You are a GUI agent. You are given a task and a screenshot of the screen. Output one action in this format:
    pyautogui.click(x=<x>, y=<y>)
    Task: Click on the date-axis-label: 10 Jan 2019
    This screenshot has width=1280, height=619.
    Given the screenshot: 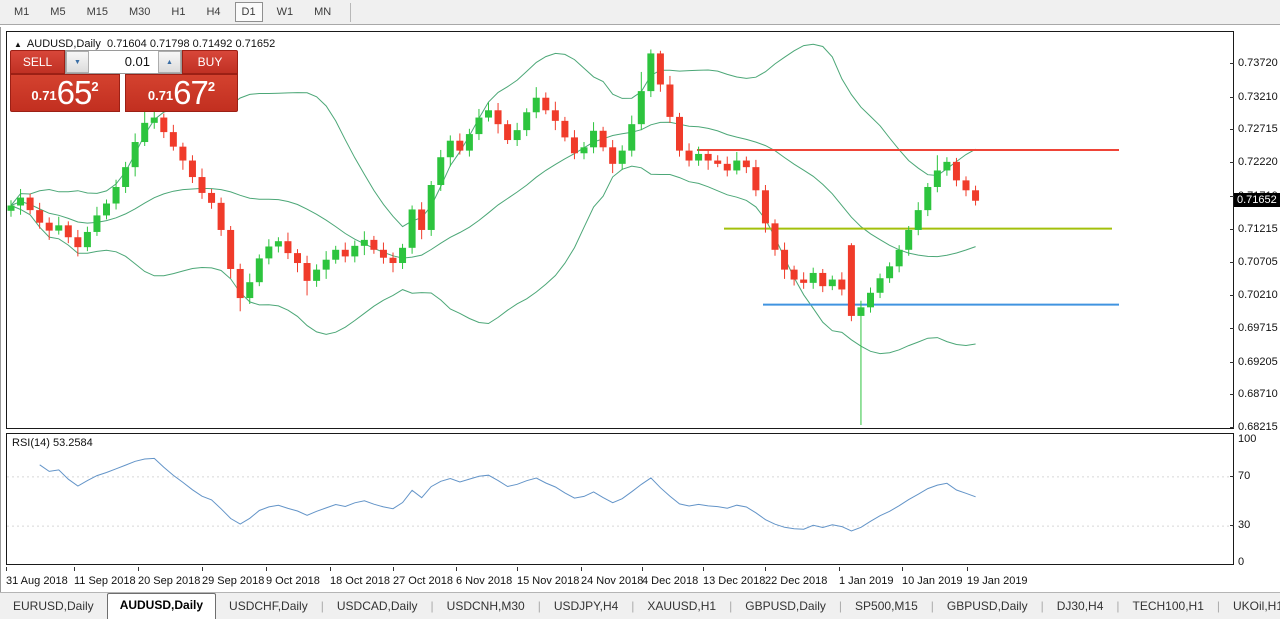 What is the action you would take?
    pyautogui.click(x=932, y=581)
    